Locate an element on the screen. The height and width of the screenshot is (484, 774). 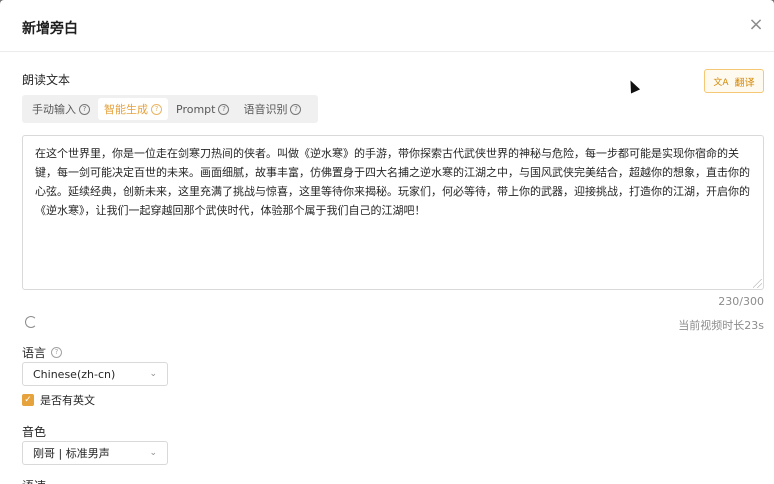
language-selected-value: Chinese(zh-cn) is located at coordinates (74, 374).